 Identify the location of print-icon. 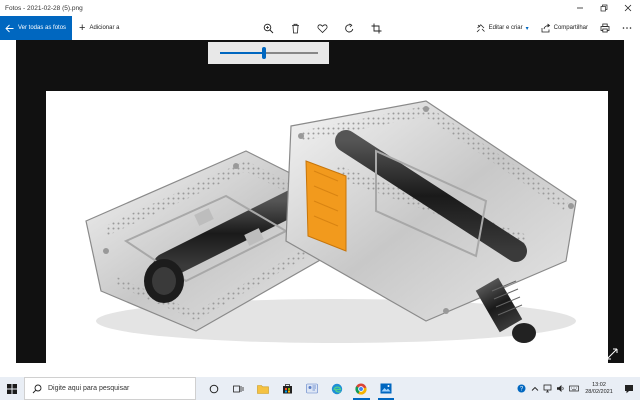
(605, 28).